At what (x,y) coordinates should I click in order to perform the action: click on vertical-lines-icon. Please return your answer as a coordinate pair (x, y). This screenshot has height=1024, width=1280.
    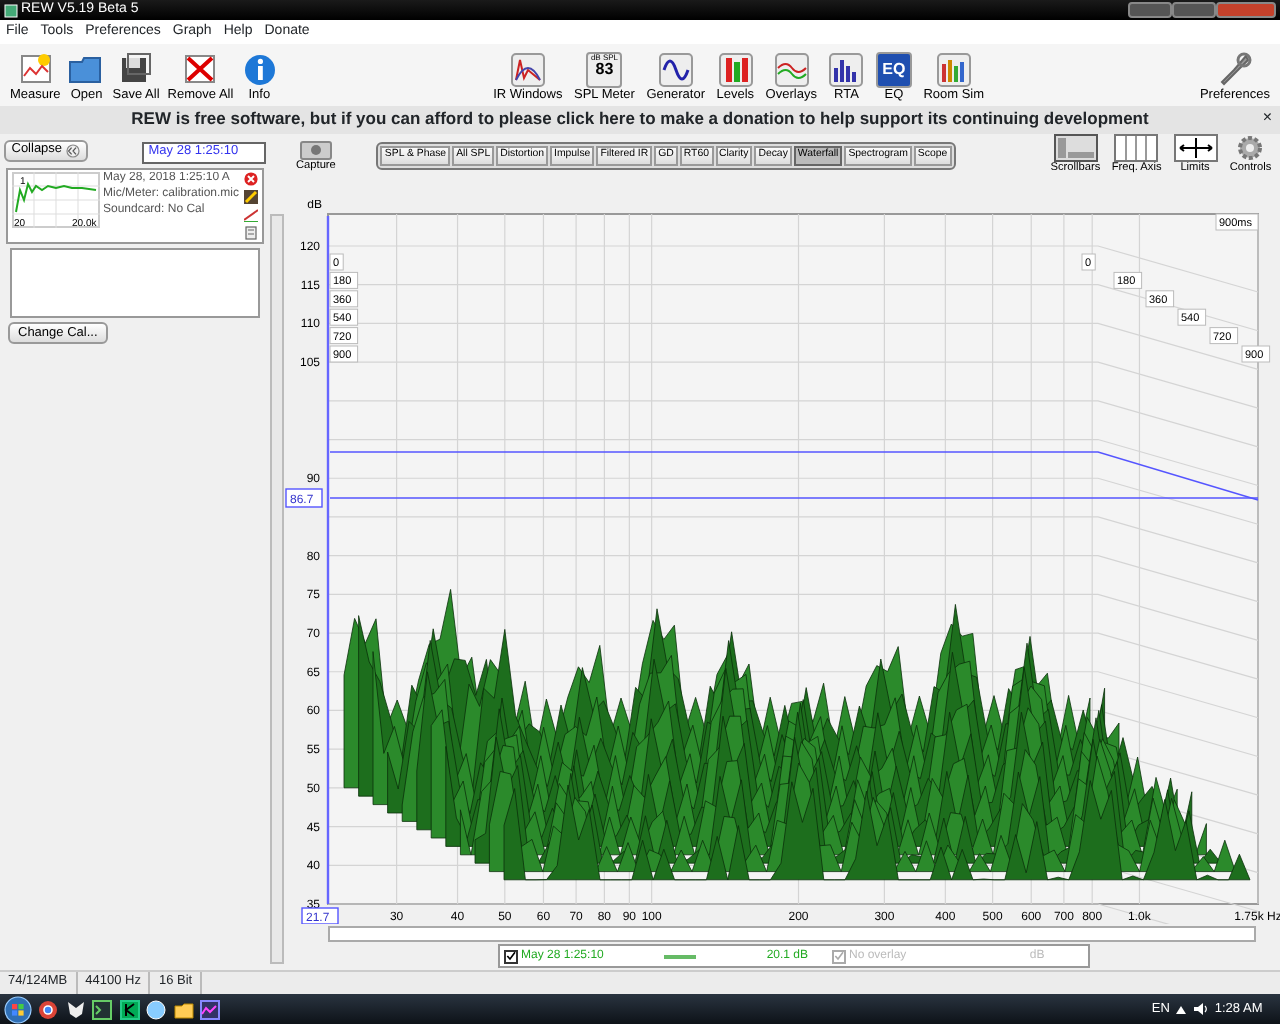
    Looking at the image, I should click on (1136, 148).